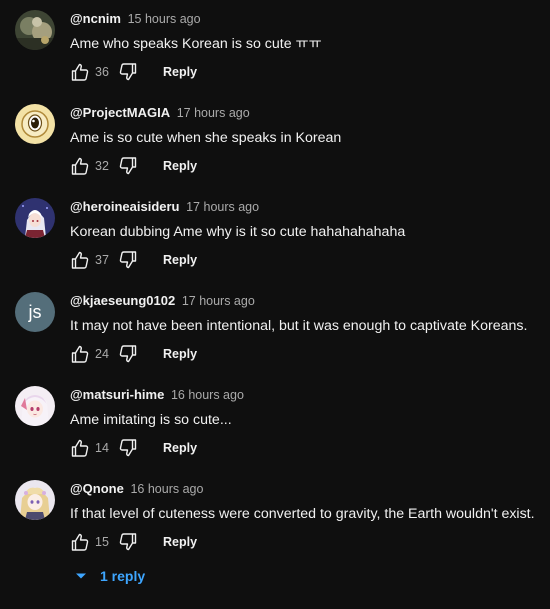  What do you see at coordinates (124, 206) in the screenshot?
I see `author-name: @heroineaisideru` at bounding box center [124, 206].